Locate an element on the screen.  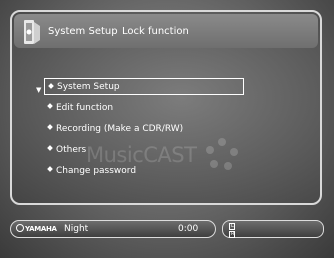
level-lr-label: L R is located at coordinates (232, 231).